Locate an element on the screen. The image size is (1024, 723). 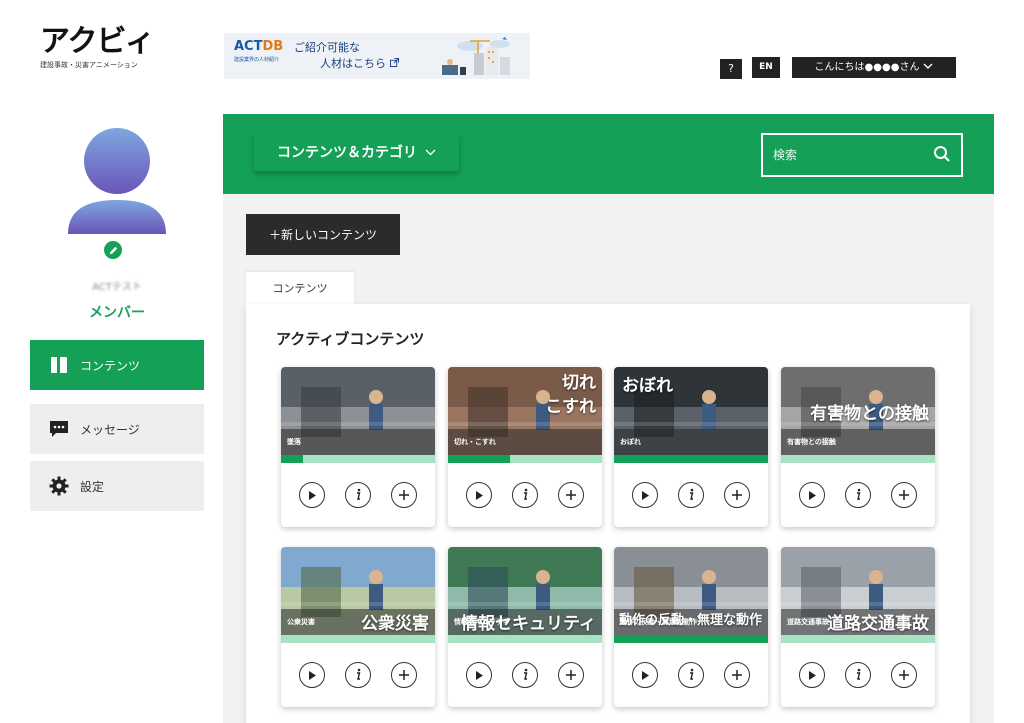
app-logo: アクビィ 建設事故・災害アニメーション is located at coordinates (105, 48).